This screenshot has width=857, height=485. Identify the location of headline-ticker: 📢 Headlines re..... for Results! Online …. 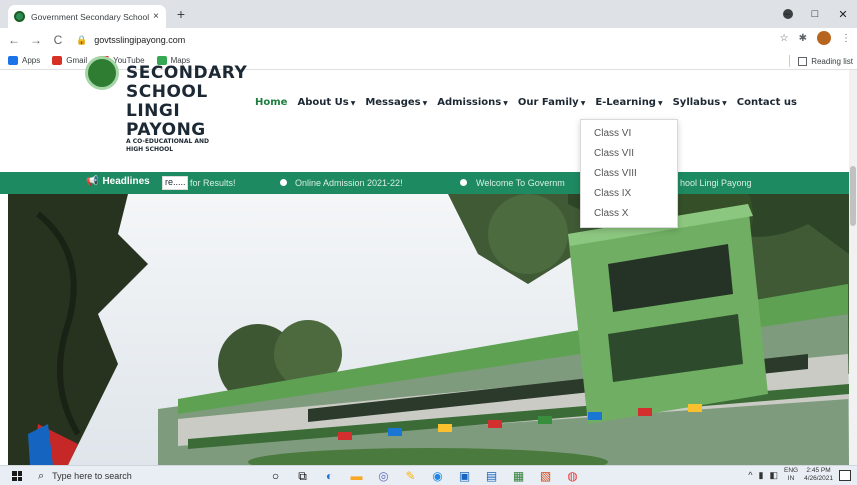
(428, 183).